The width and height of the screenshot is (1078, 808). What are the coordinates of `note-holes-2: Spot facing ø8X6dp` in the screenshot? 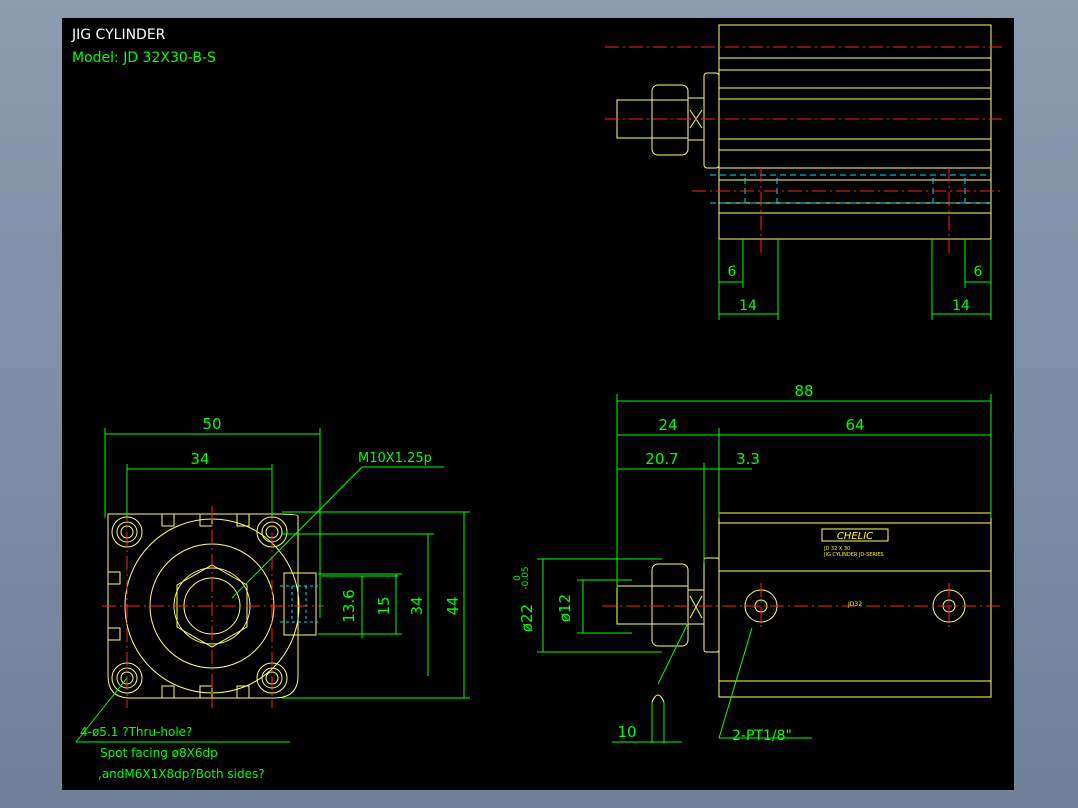 It's located at (159, 753).